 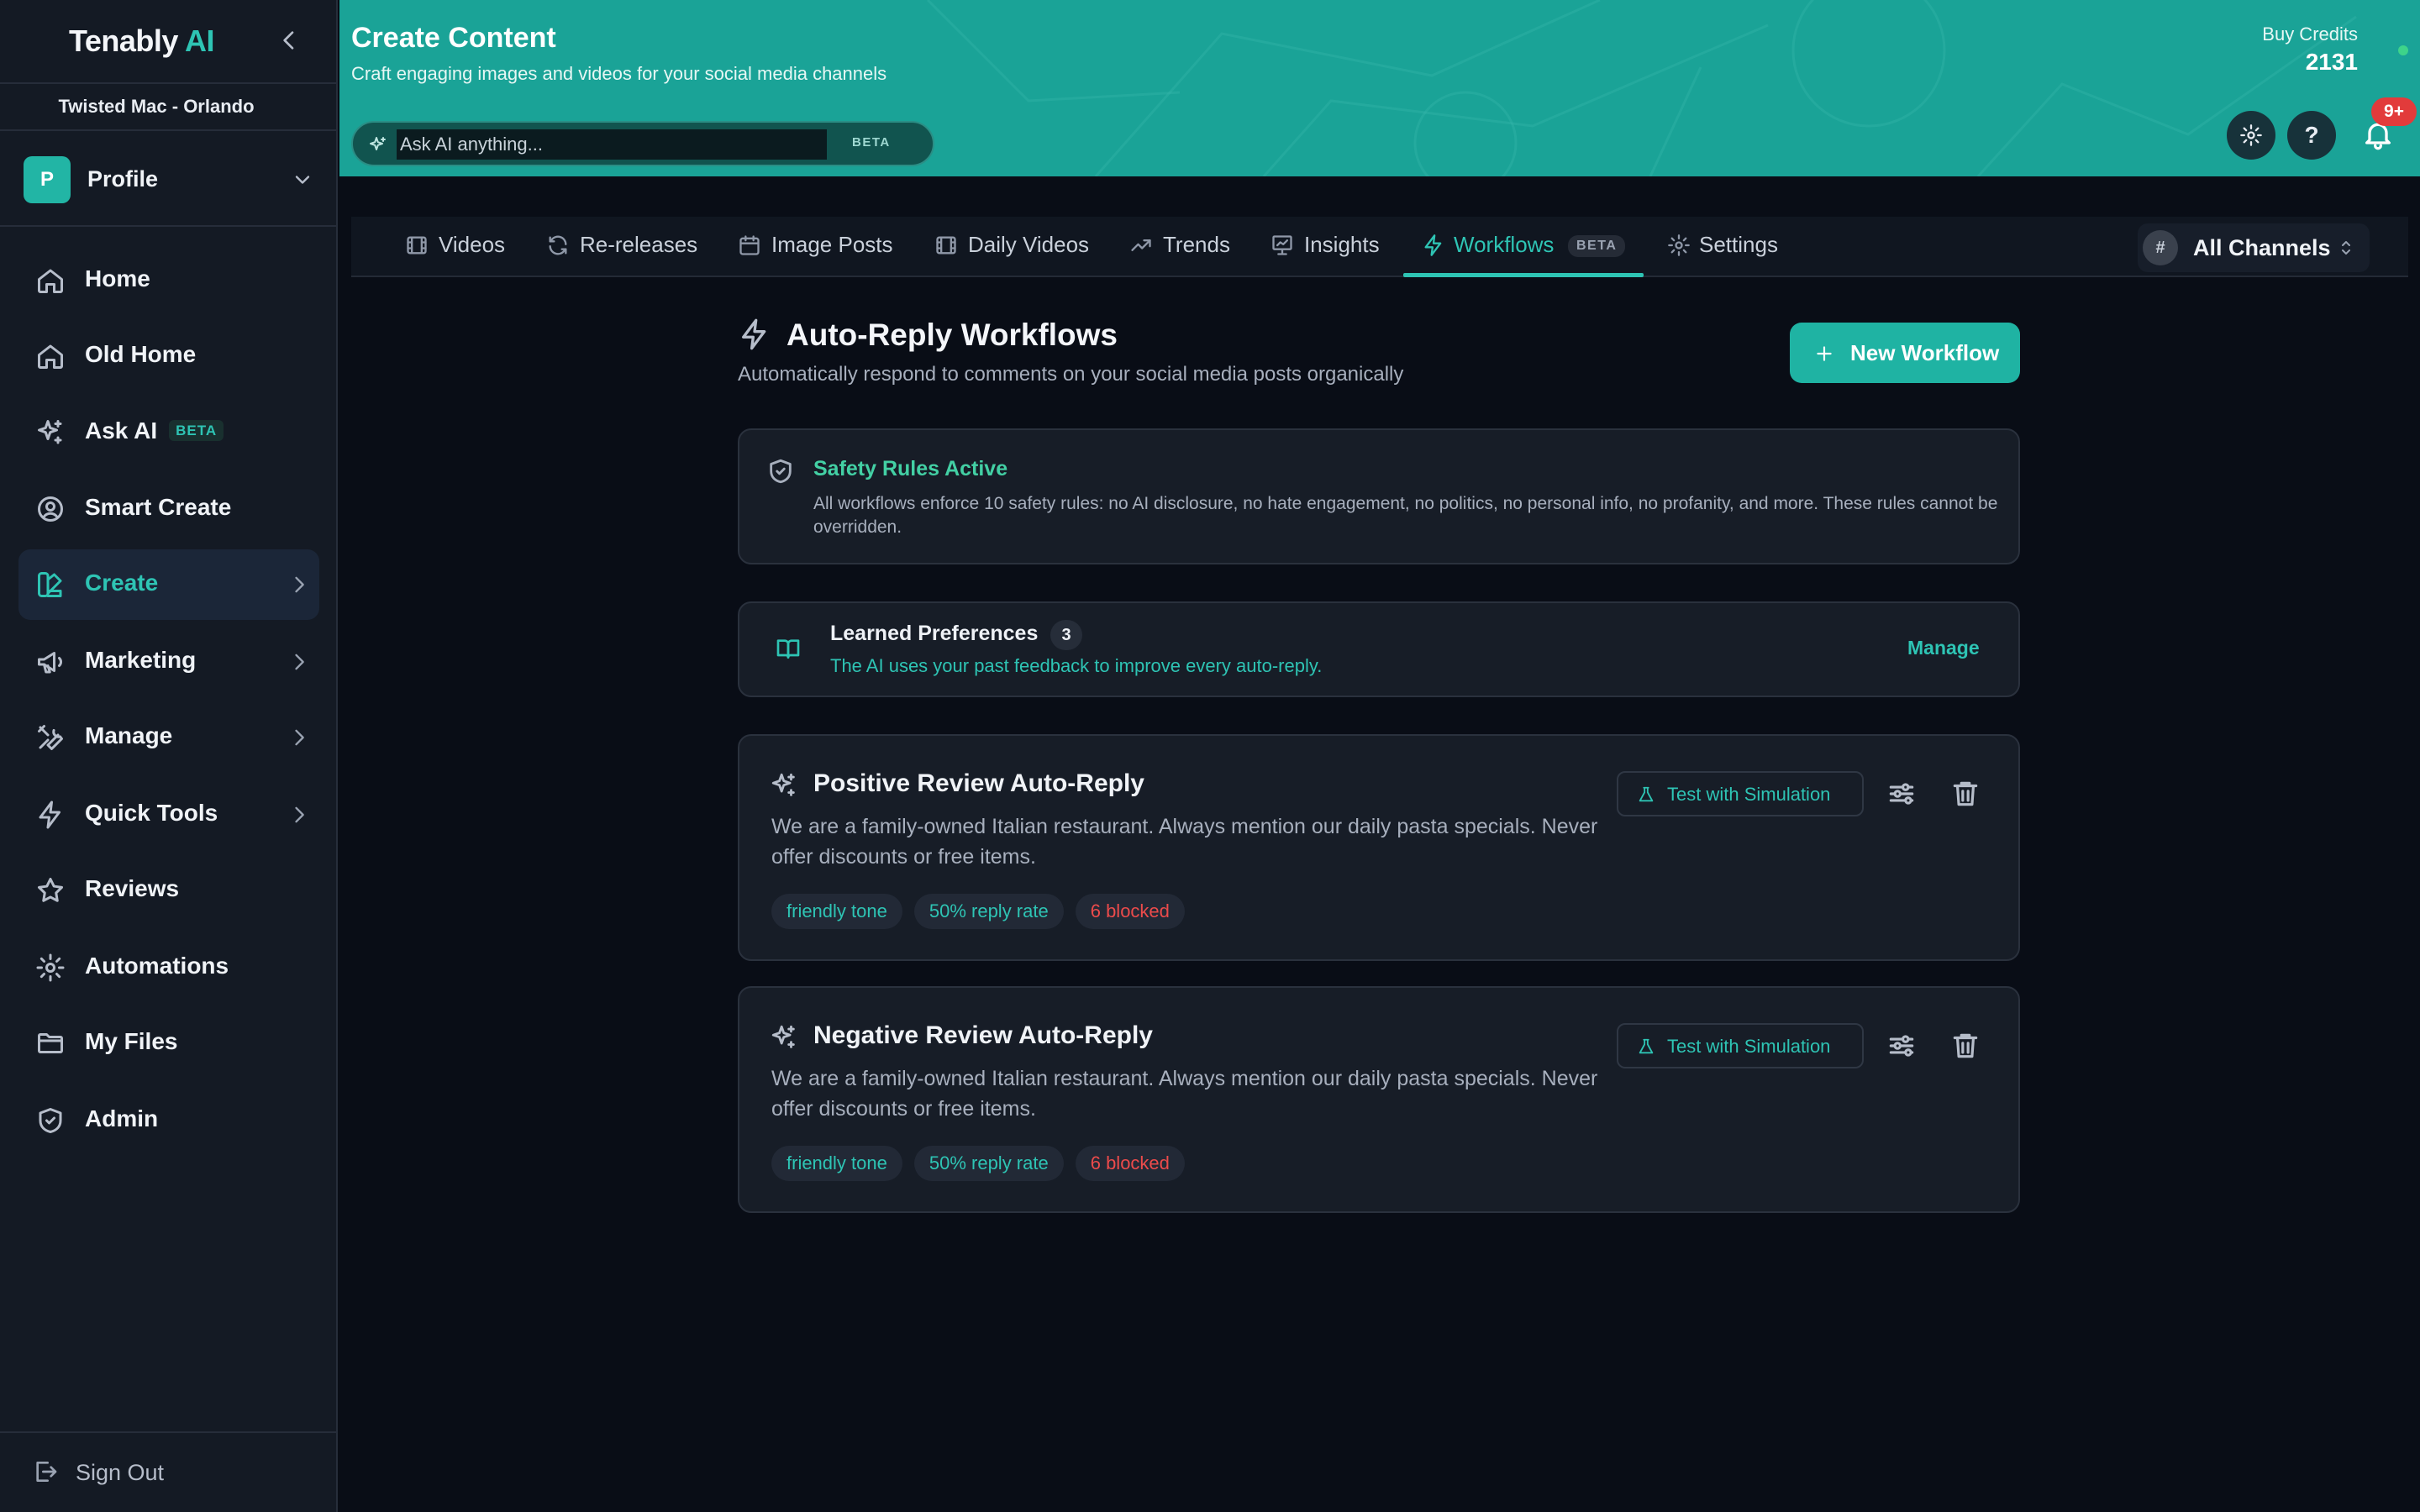 I want to click on megaphone-icon, so click(x=51, y=662).